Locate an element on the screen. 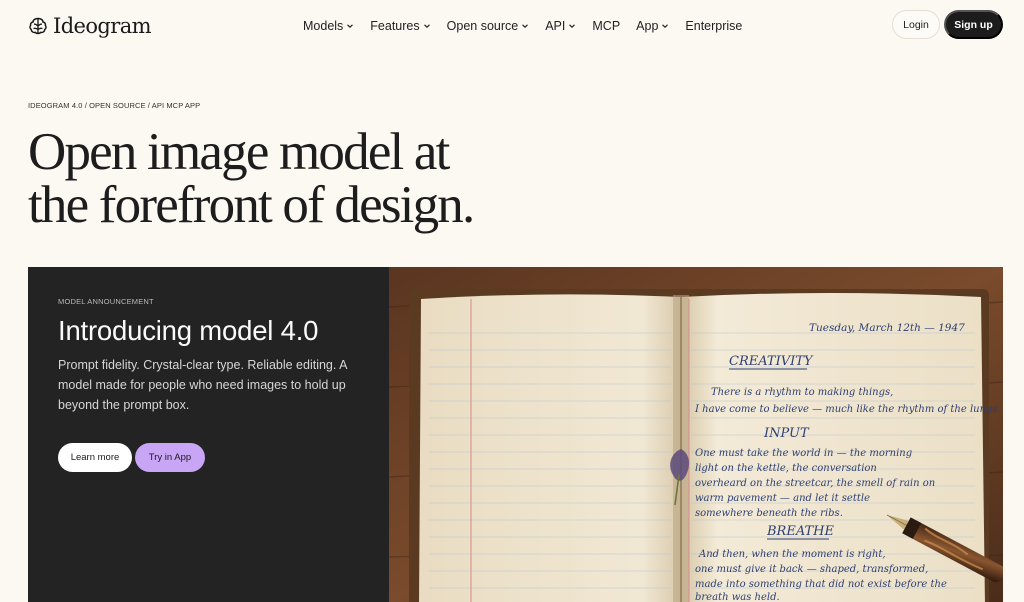 This screenshot has width=1024, height=602. ideogram-logo: Ideogram is located at coordinates (90, 26).